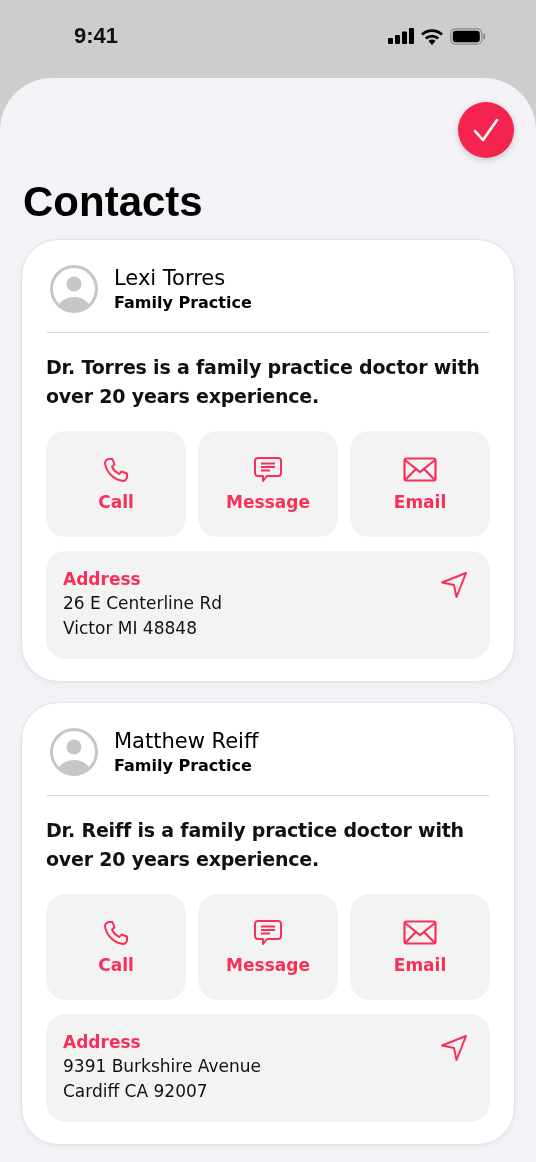 This screenshot has width=536, height=1162. Describe the element at coordinates (432, 36) in the screenshot. I see `wifi-icon` at that location.